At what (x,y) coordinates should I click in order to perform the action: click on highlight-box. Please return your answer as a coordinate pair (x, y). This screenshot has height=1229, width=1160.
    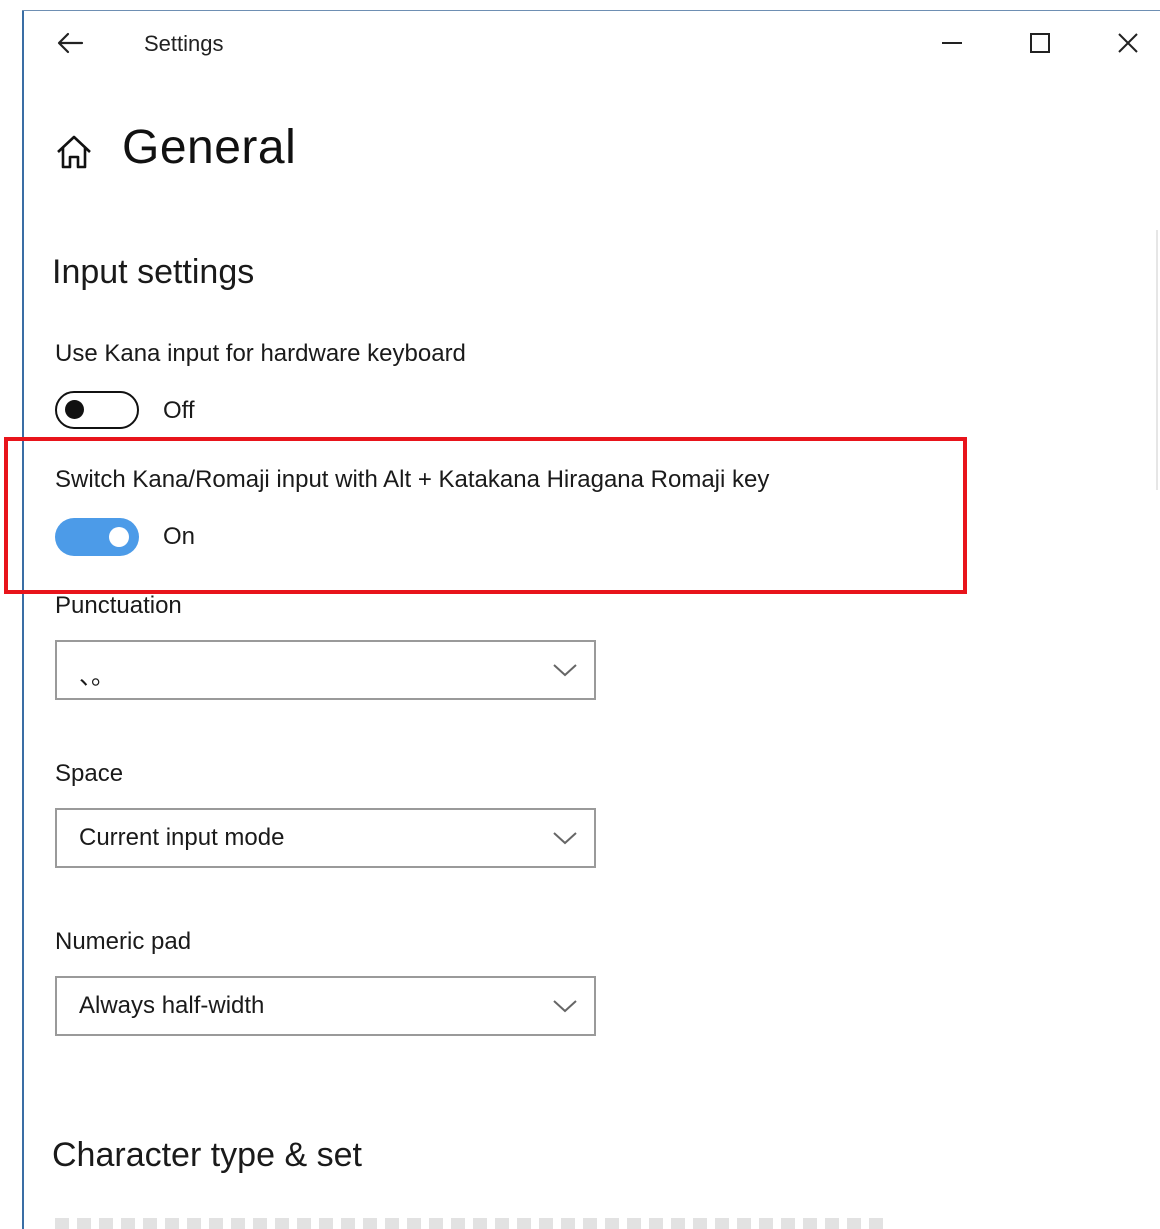
    Looking at the image, I should click on (485, 515).